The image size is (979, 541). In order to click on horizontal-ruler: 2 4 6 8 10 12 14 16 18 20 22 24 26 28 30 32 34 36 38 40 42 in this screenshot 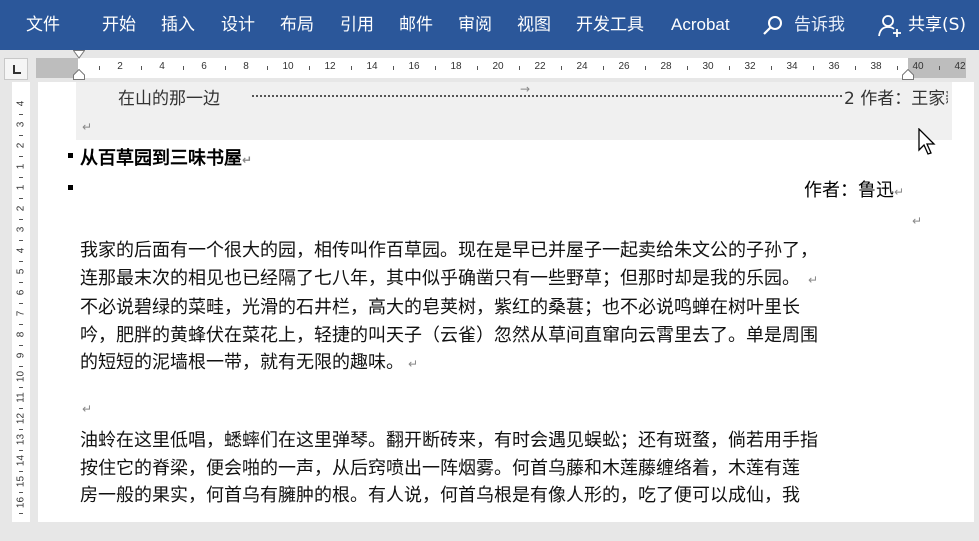, I will do `click(501, 68)`.